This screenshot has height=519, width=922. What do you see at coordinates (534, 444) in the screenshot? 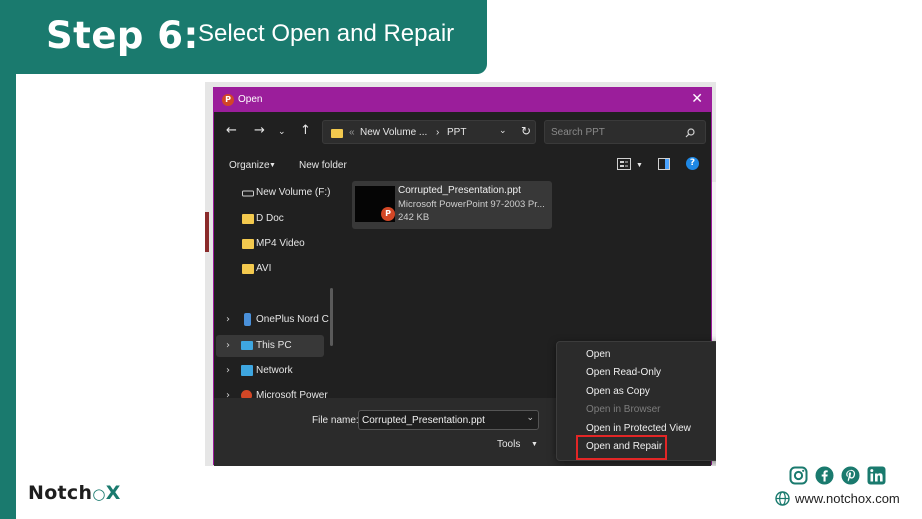
I see `tools-dropdown-icon: ▼` at bounding box center [534, 444].